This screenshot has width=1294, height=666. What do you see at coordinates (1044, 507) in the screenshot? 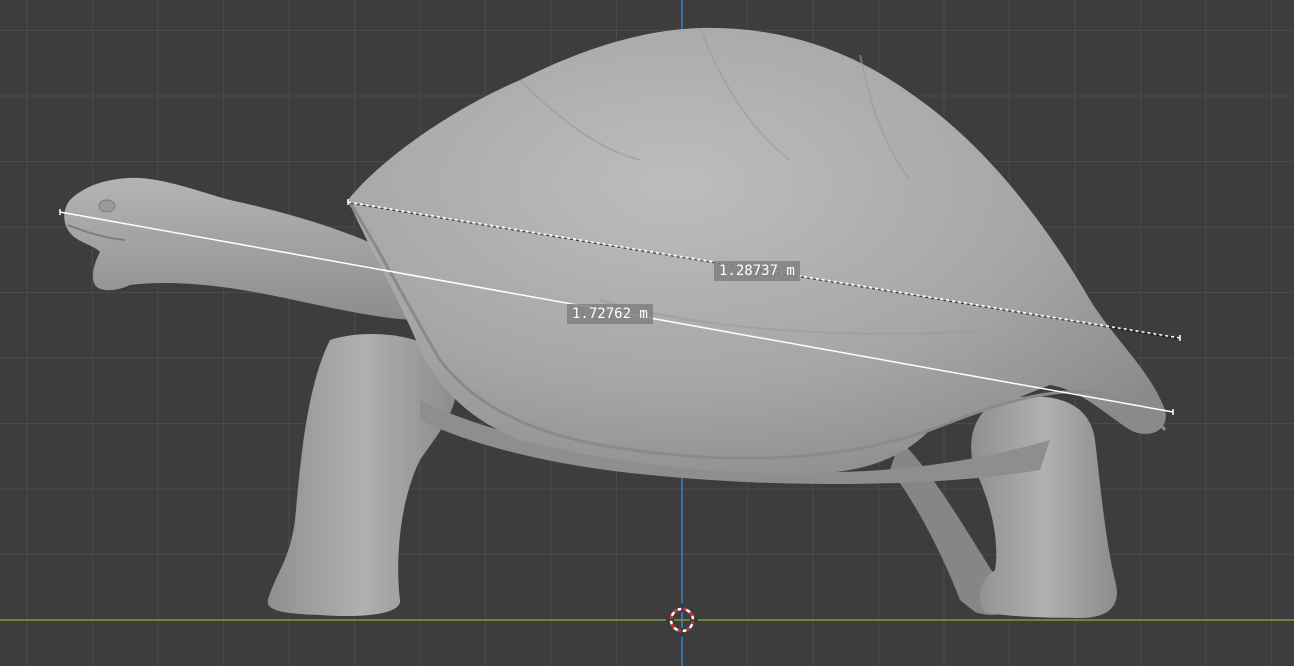
I see `tortoise-back-leg` at bounding box center [1044, 507].